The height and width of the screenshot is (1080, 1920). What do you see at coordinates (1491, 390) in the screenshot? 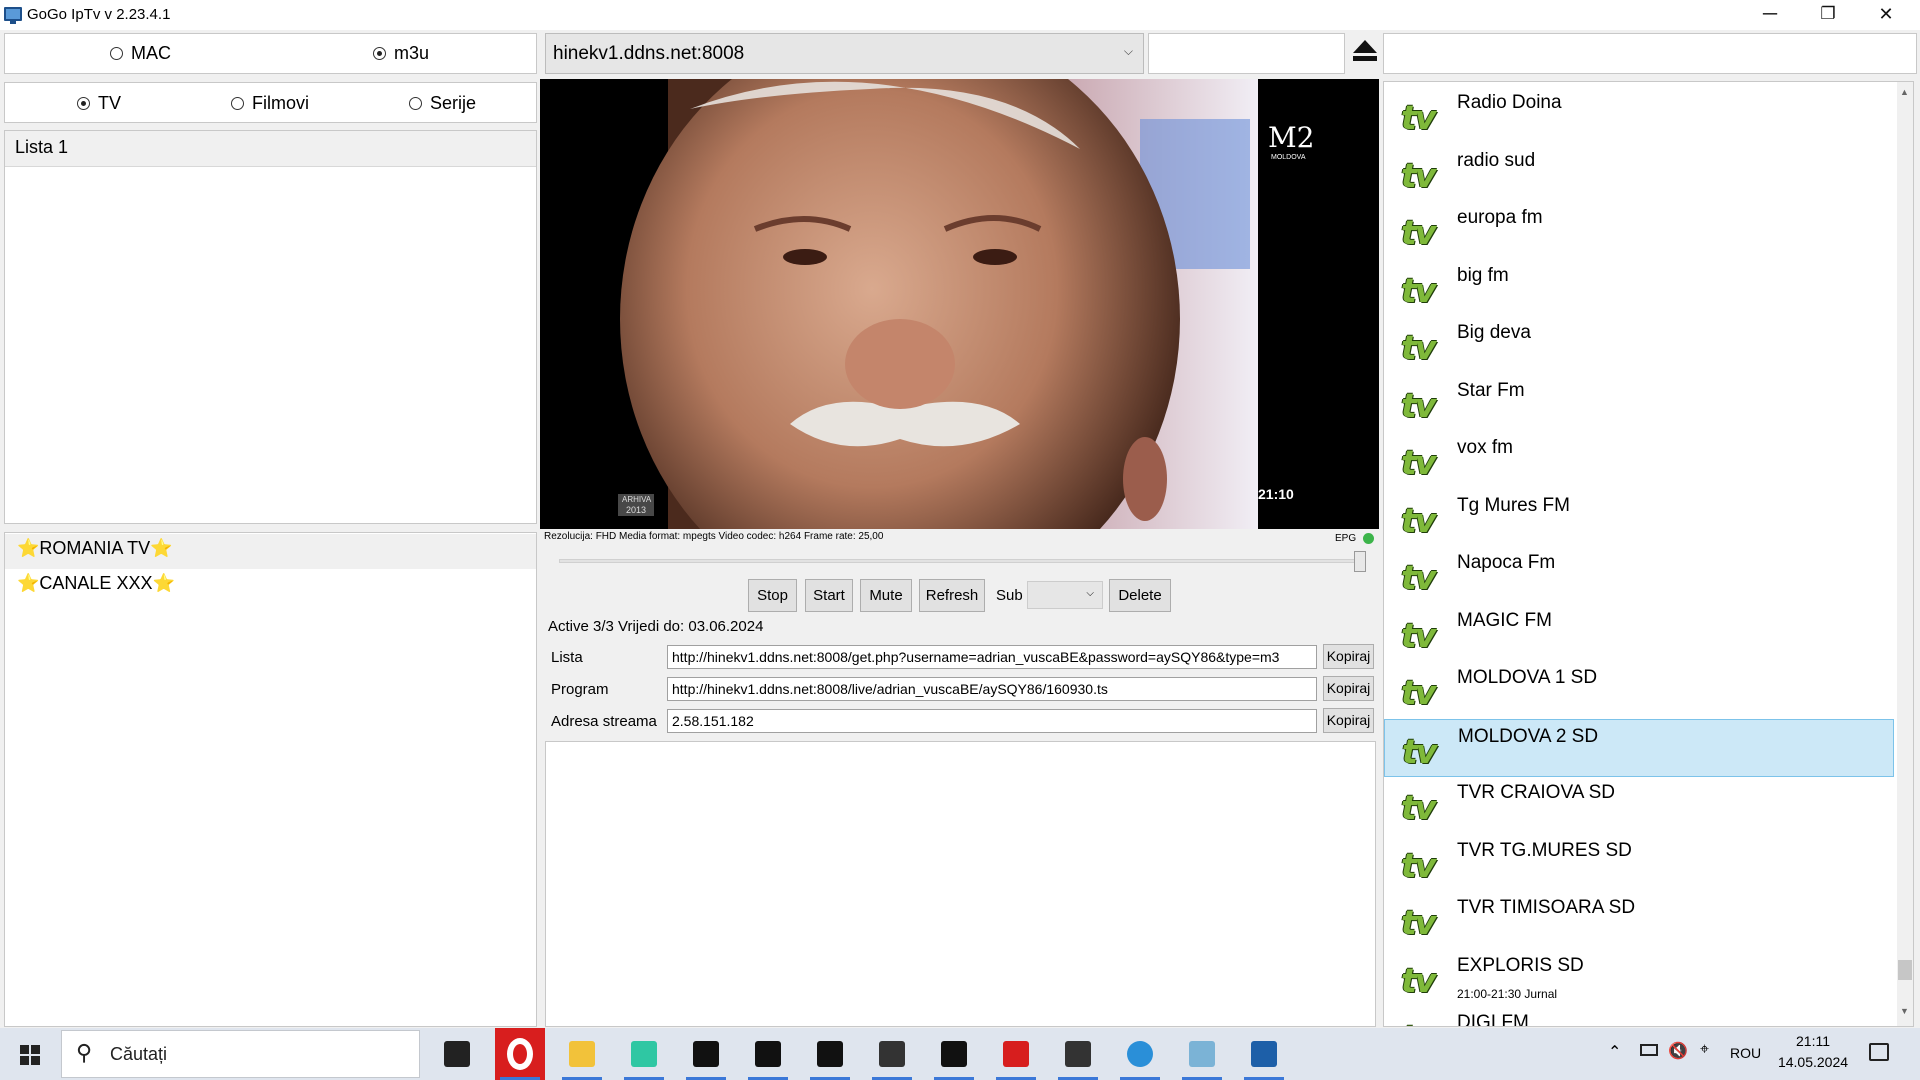
I see `channel-name: Star Fm` at bounding box center [1491, 390].